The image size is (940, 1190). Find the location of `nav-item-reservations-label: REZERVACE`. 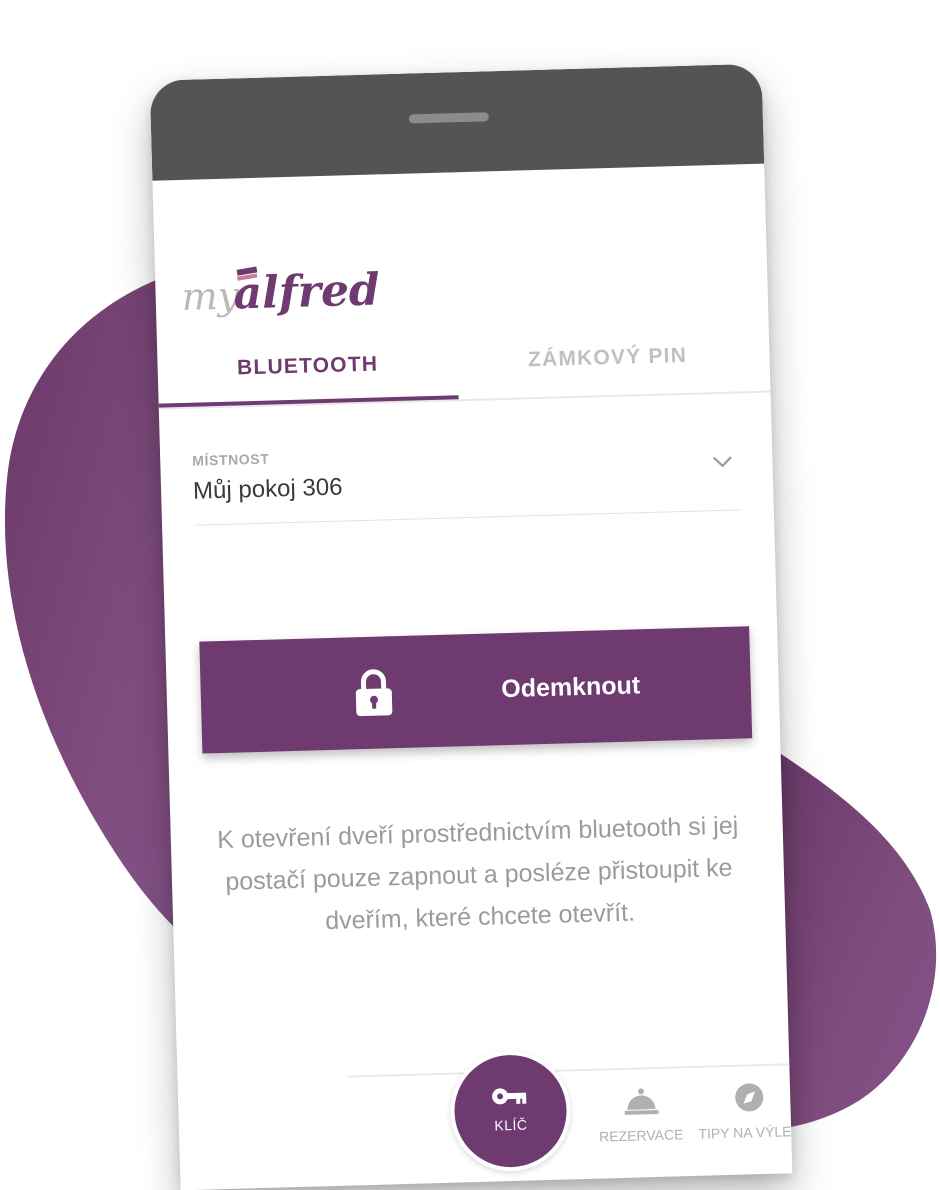

nav-item-reservations-label: REZERVACE is located at coordinates (641, 1135).